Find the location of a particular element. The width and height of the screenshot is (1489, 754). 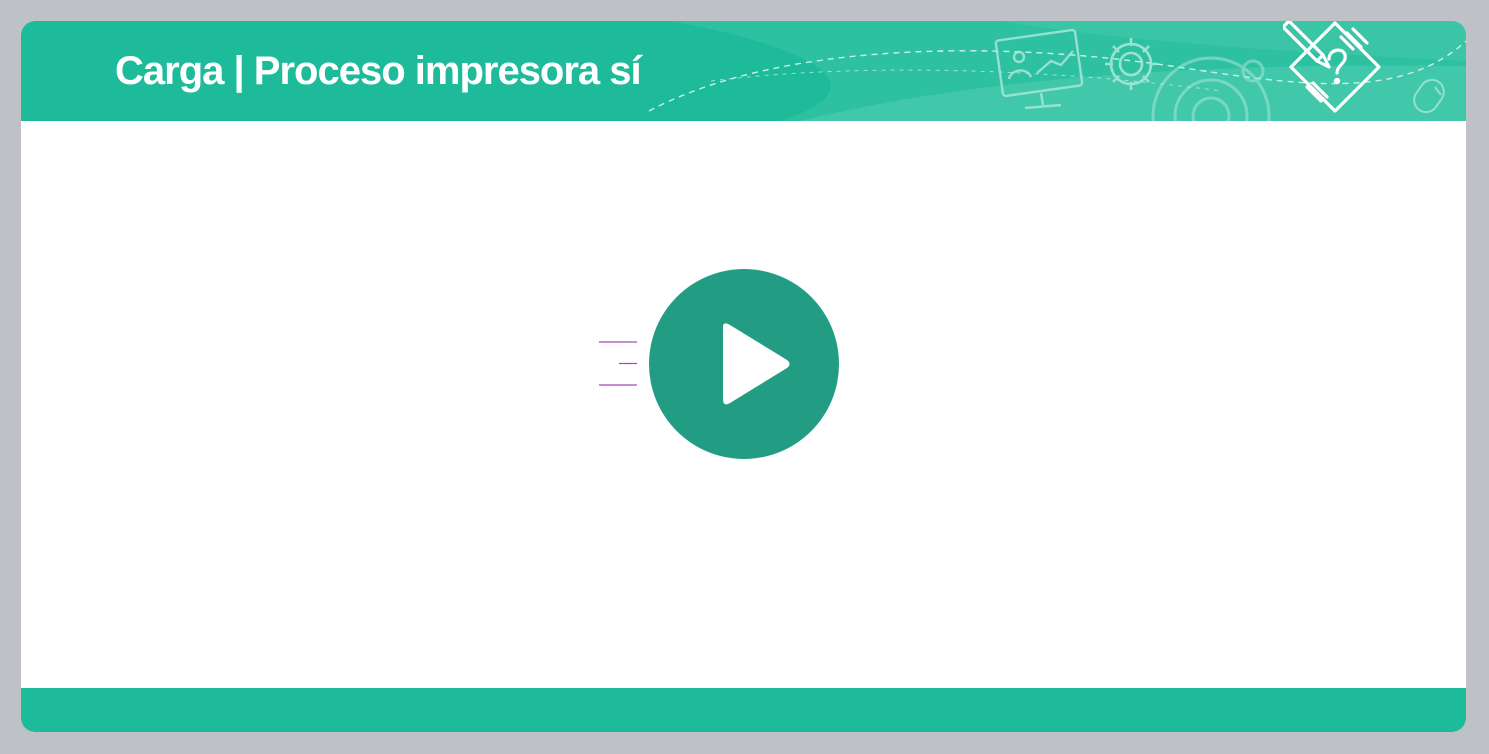

header-banner: Carga | Proceso impresora sí is located at coordinates (743, 71).